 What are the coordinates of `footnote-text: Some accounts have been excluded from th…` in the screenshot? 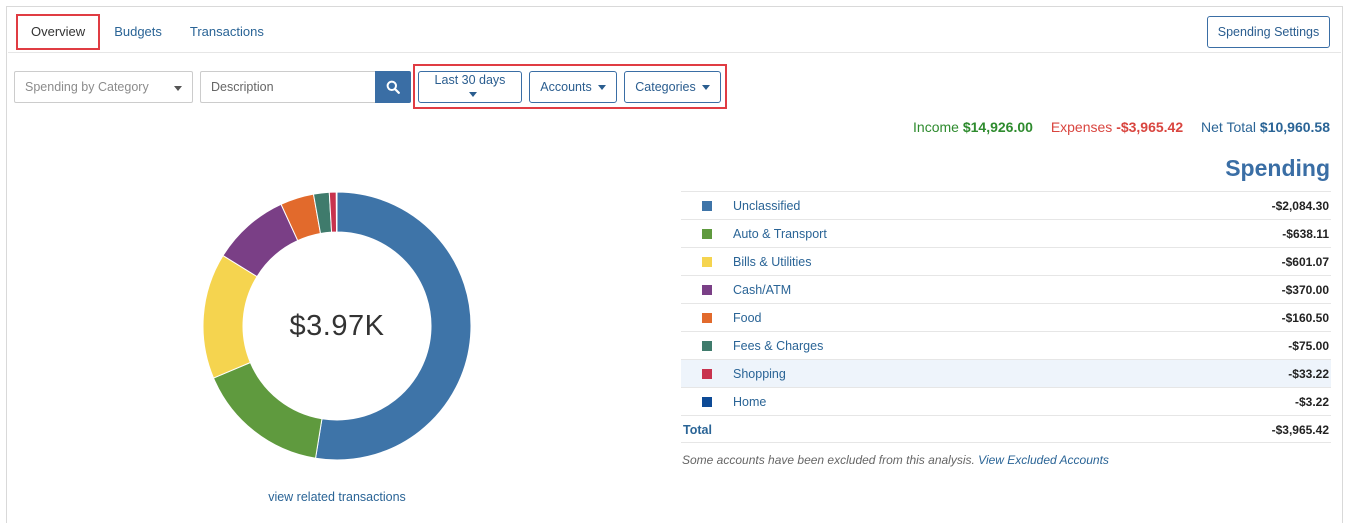 It's located at (828, 460).